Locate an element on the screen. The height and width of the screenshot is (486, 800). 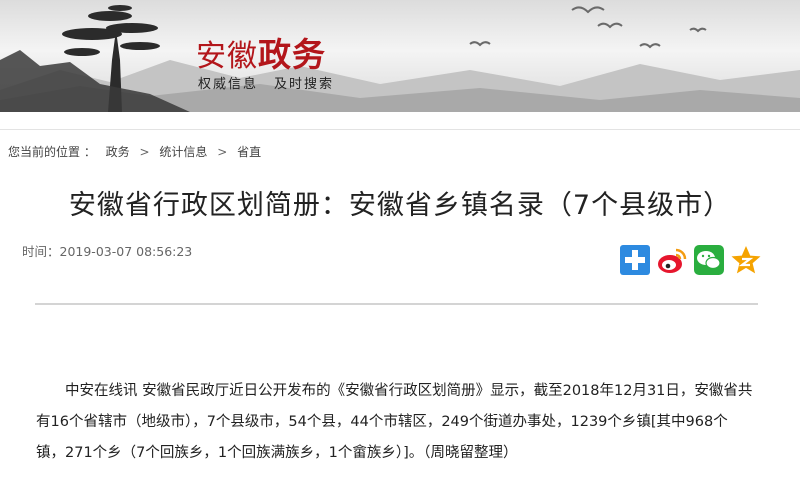
qzone-star-icon is located at coordinates (746, 260).